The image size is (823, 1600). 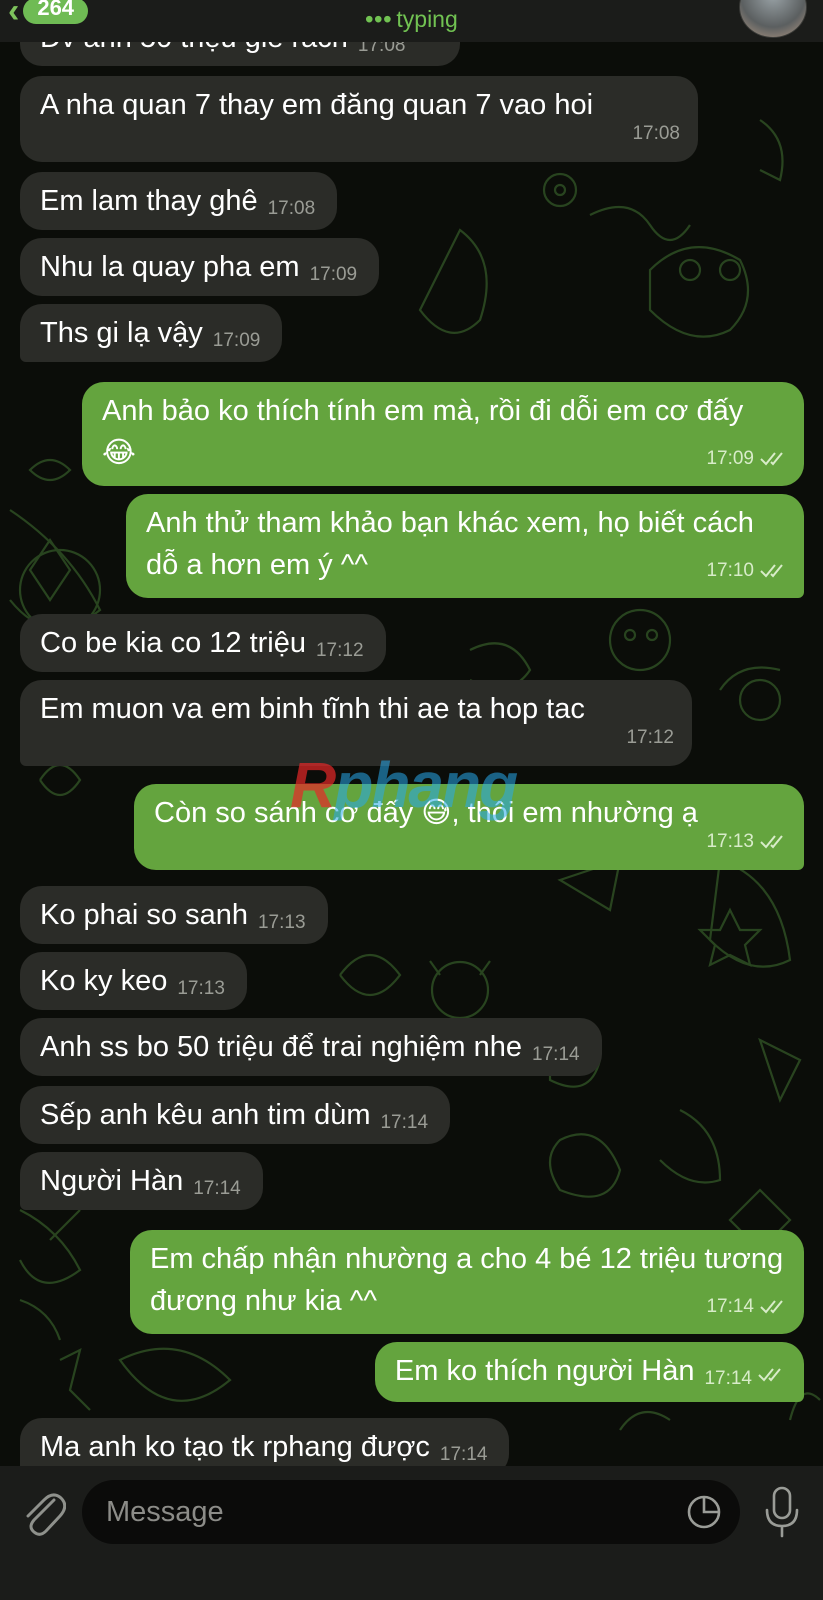 What do you see at coordinates (730, 570) in the screenshot?
I see `message-time: 17:10` at bounding box center [730, 570].